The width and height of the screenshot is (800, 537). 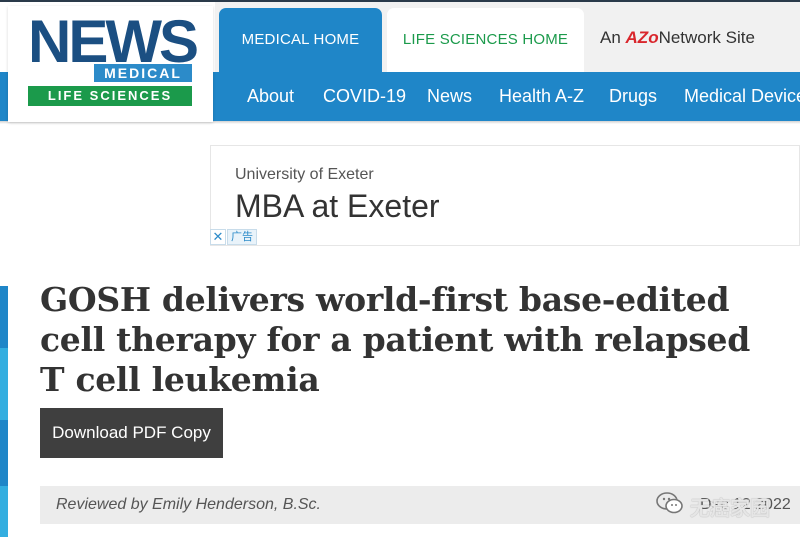 I want to click on nav-news: News, so click(x=449, y=96).